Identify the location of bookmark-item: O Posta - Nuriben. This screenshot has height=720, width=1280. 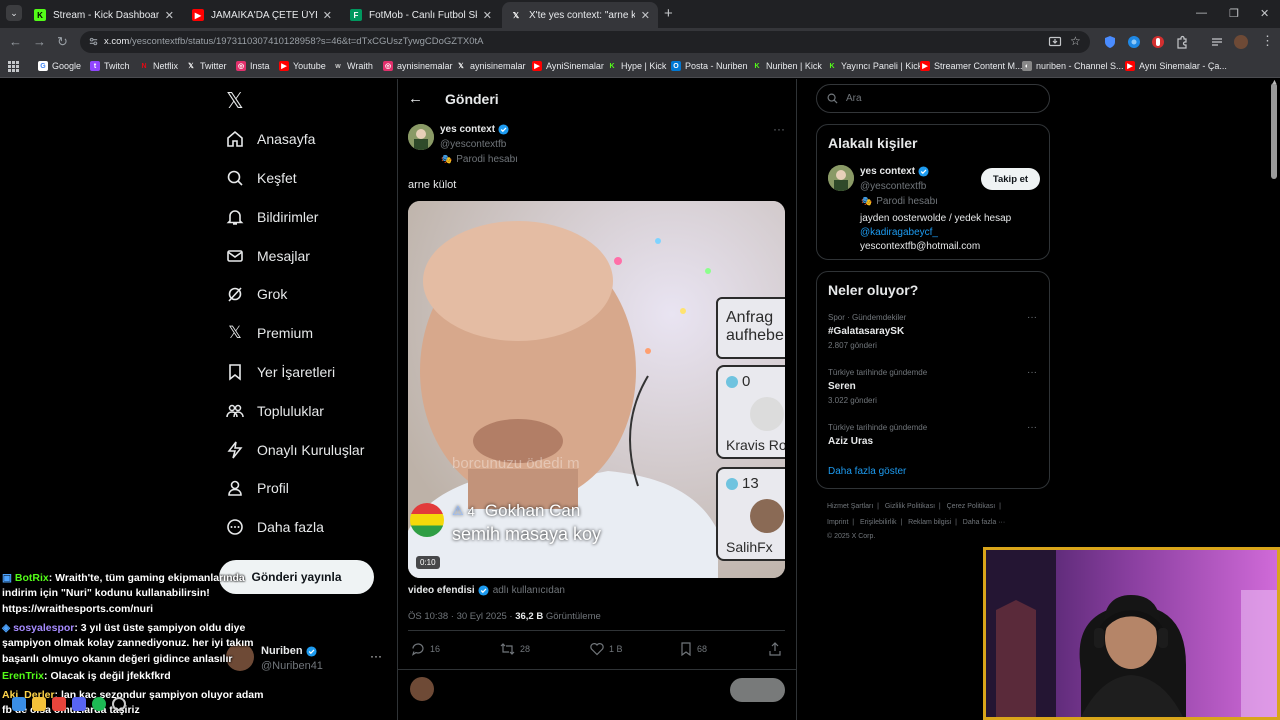
(709, 66).